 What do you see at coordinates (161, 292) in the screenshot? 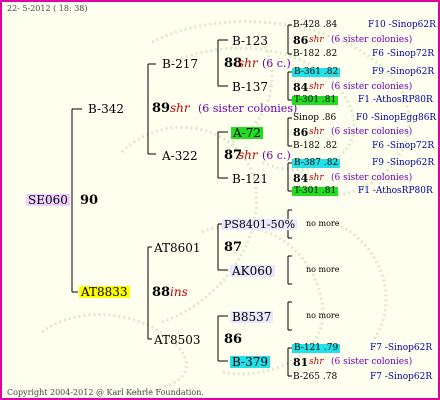
I see `gen1-bottom-number: 88` at bounding box center [161, 292].